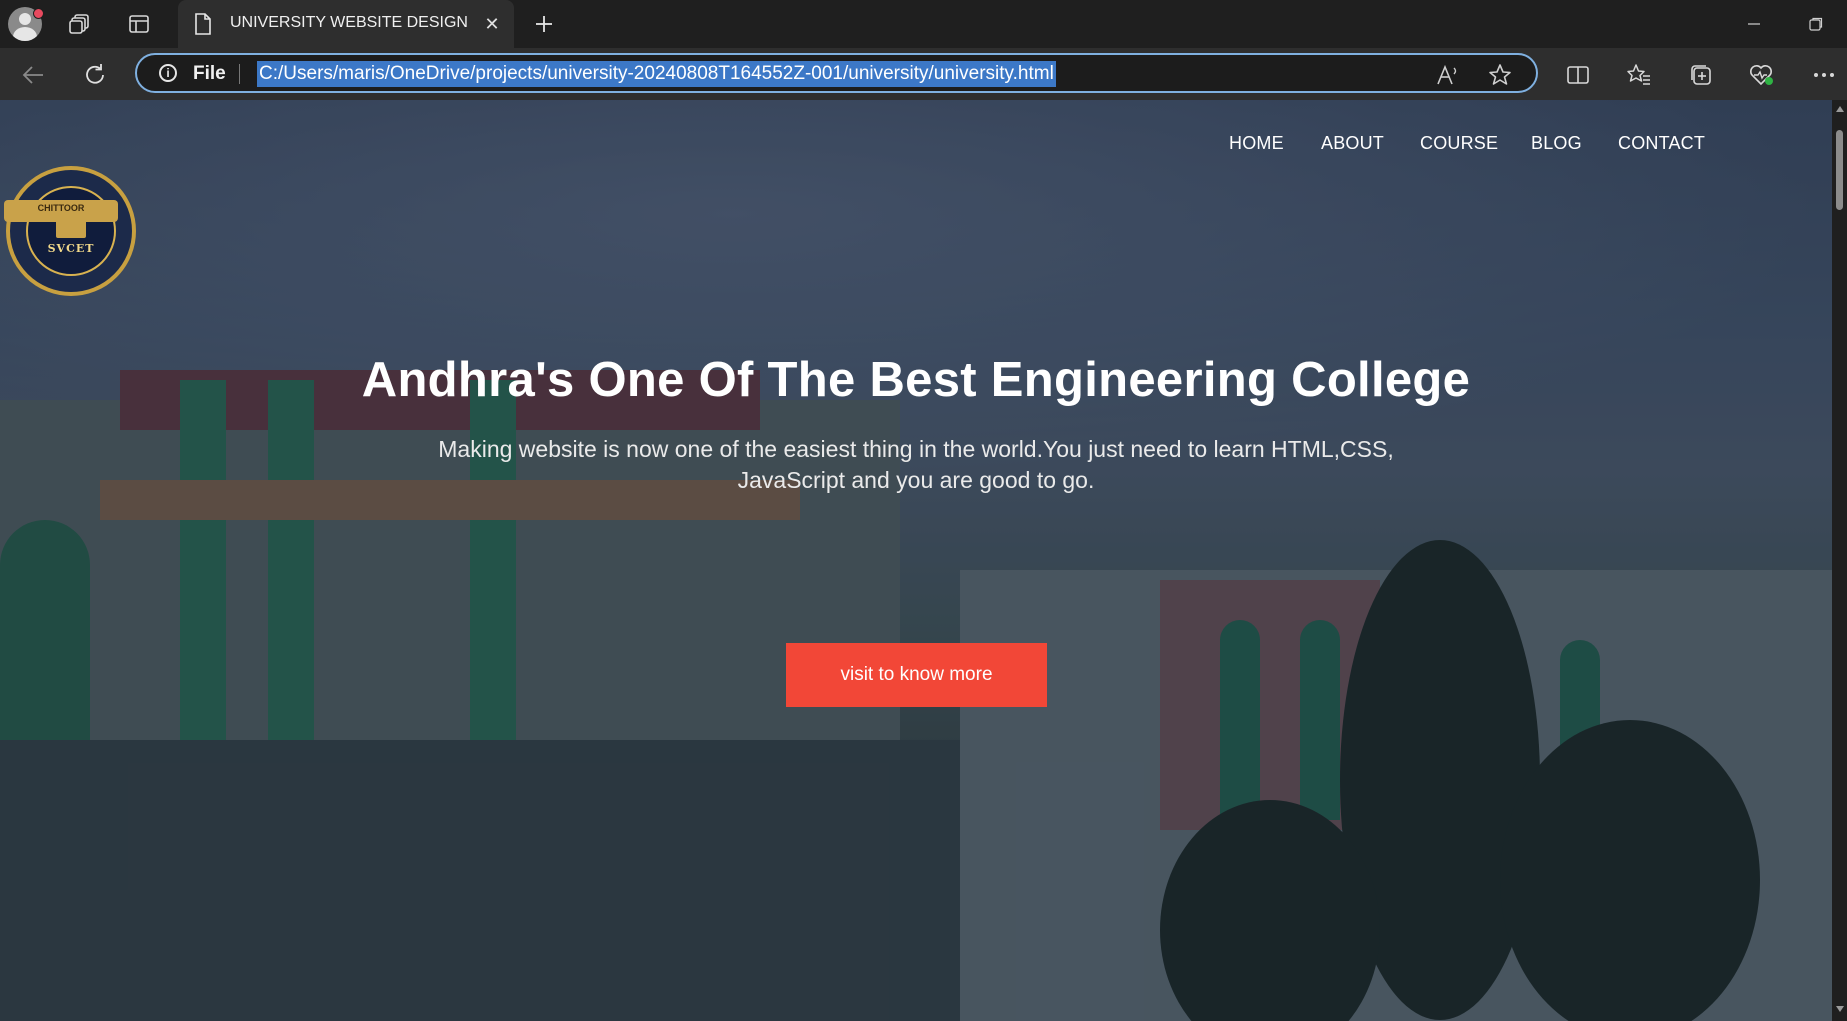 Image resolution: width=1847 pixels, height=1021 pixels. What do you see at coordinates (80, 24) in the screenshot?
I see `workspaces-icon` at bounding box center [80, 24].